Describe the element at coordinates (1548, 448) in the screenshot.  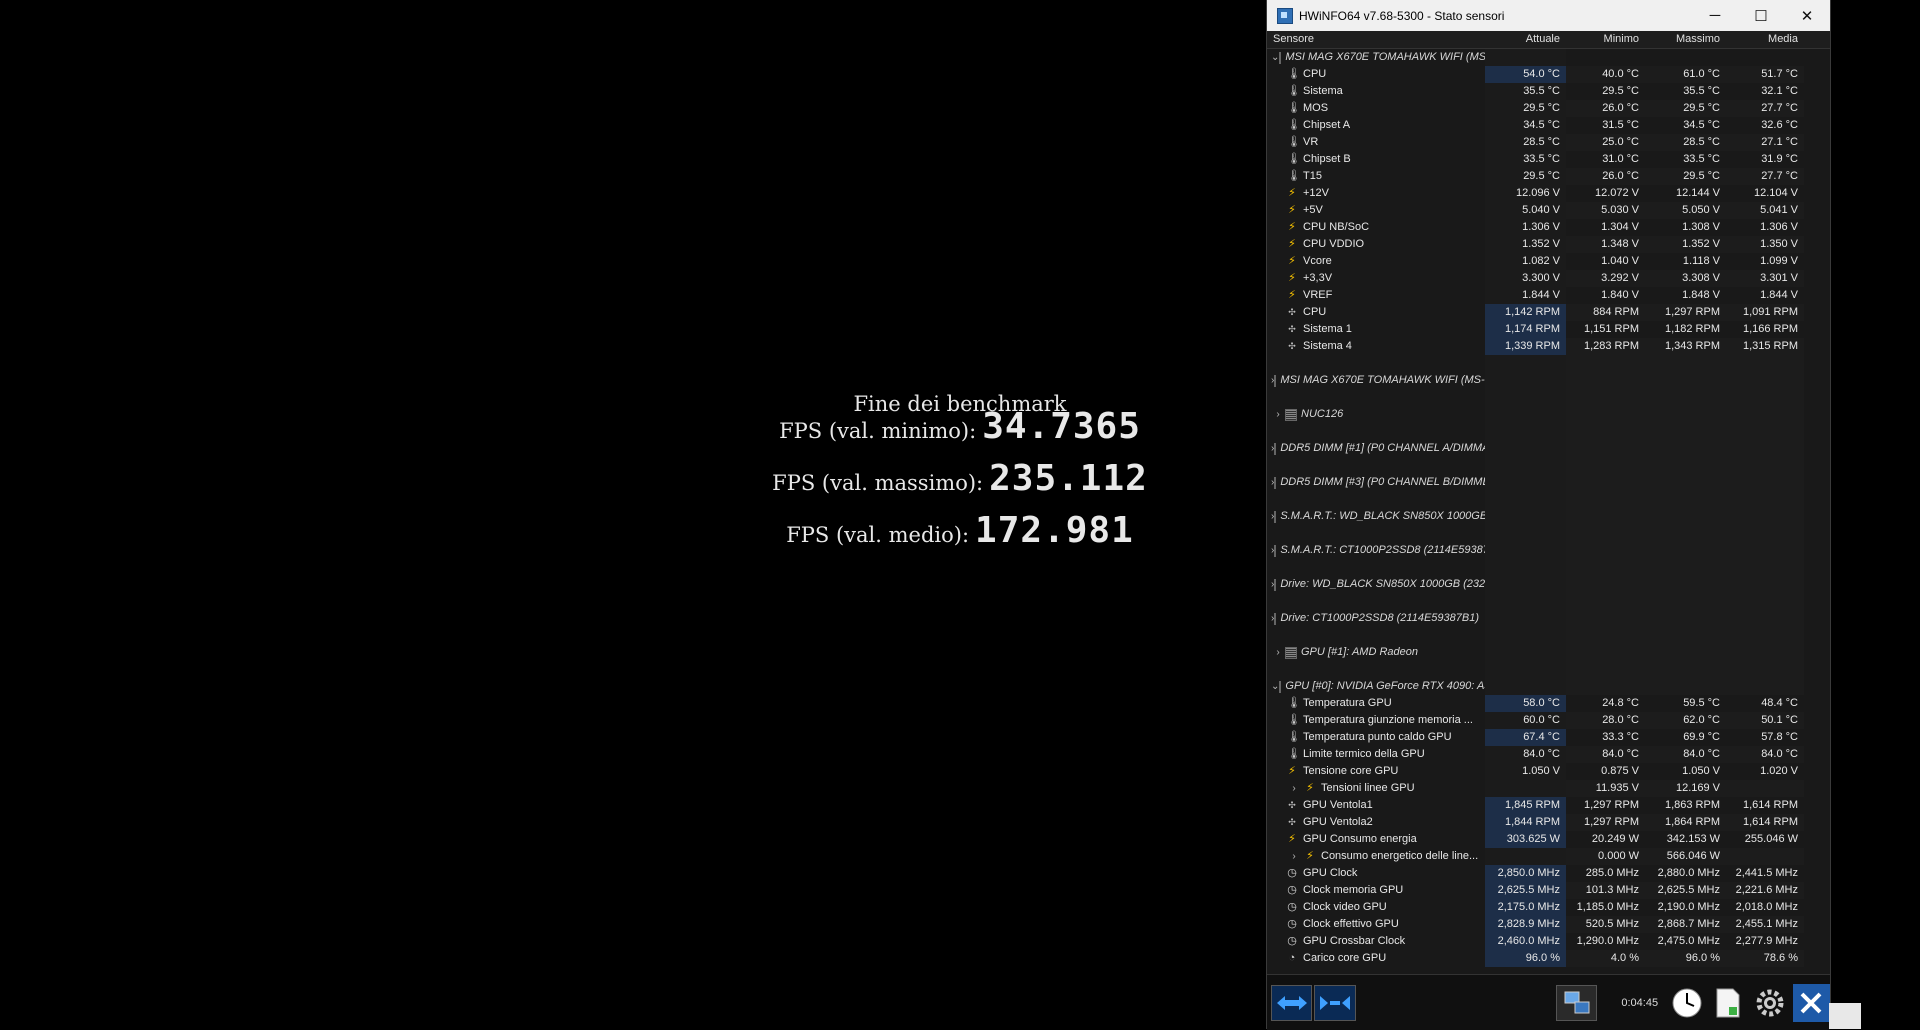
I see `sensor-group-row: › DDR5 DIMM [#1] (P0 CHANNEL A/DIMMA2)` at that location.